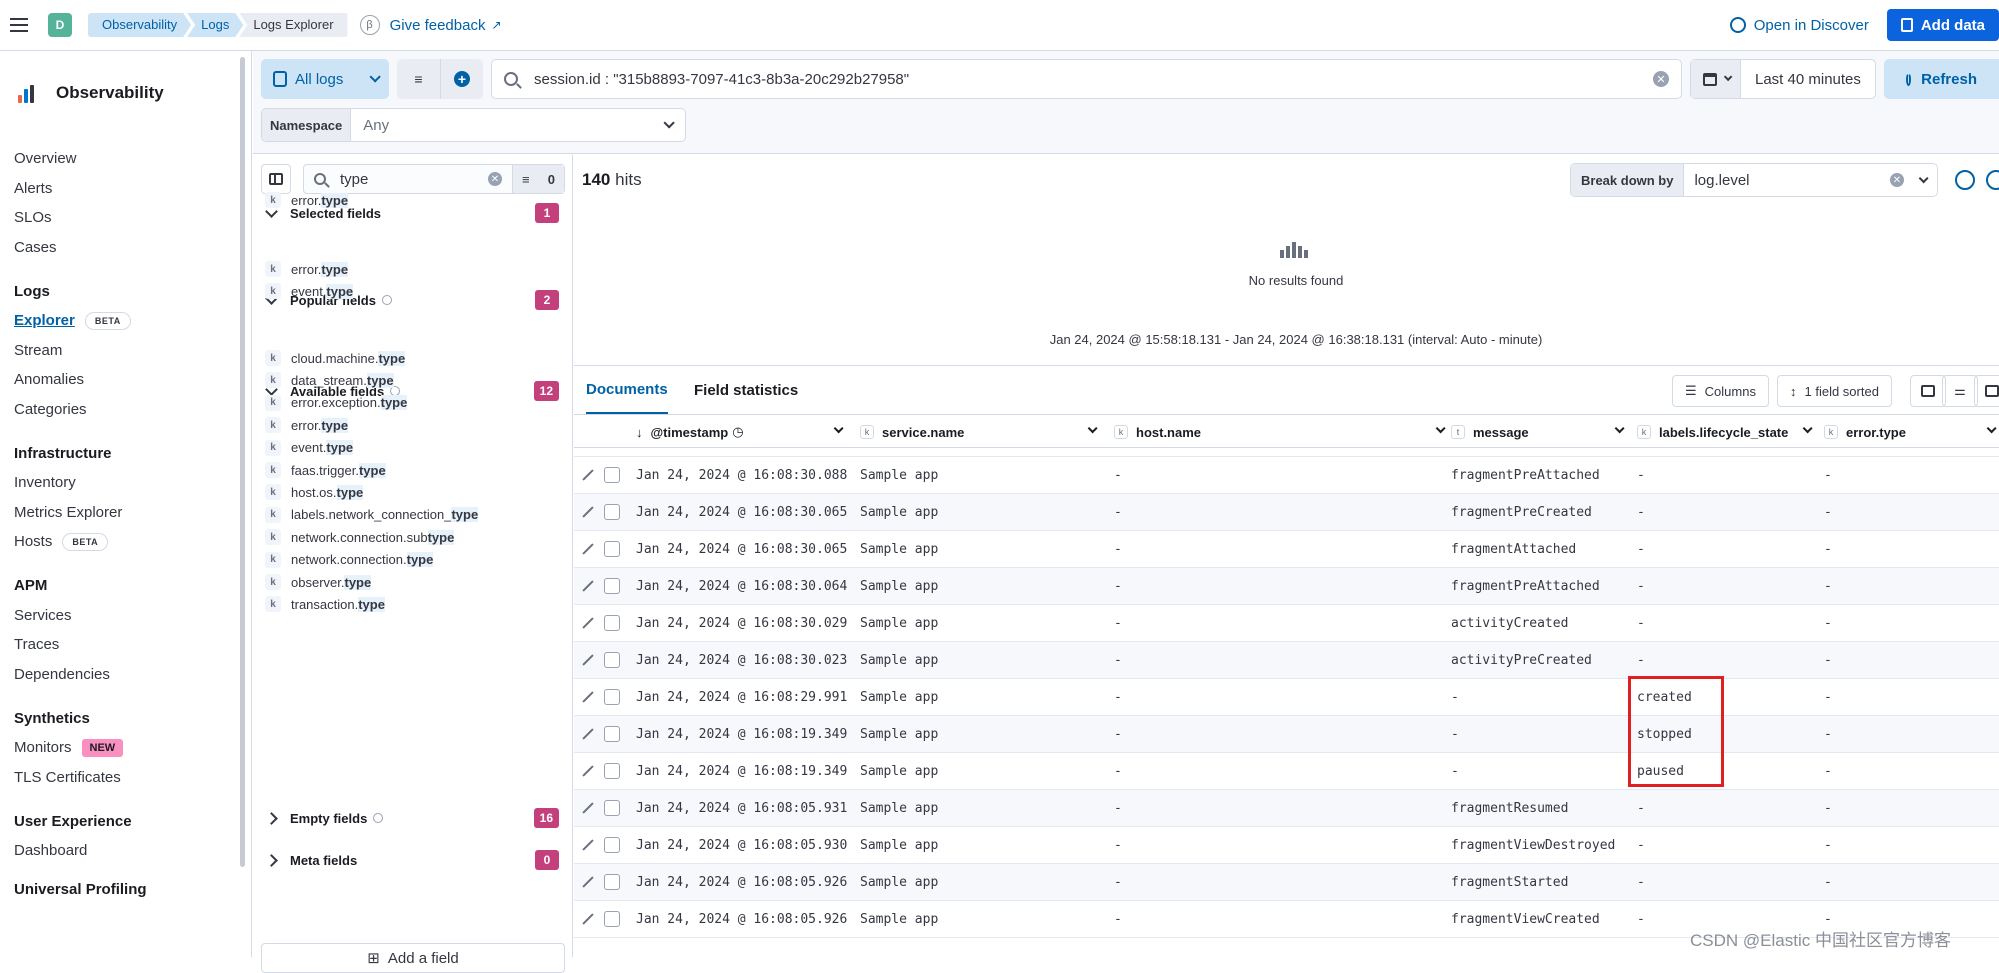  What do you see at coordinates (215, 25) in the screenshot?
I see `breadcrumb-logs: Logs` at bounding box center [215, 25].